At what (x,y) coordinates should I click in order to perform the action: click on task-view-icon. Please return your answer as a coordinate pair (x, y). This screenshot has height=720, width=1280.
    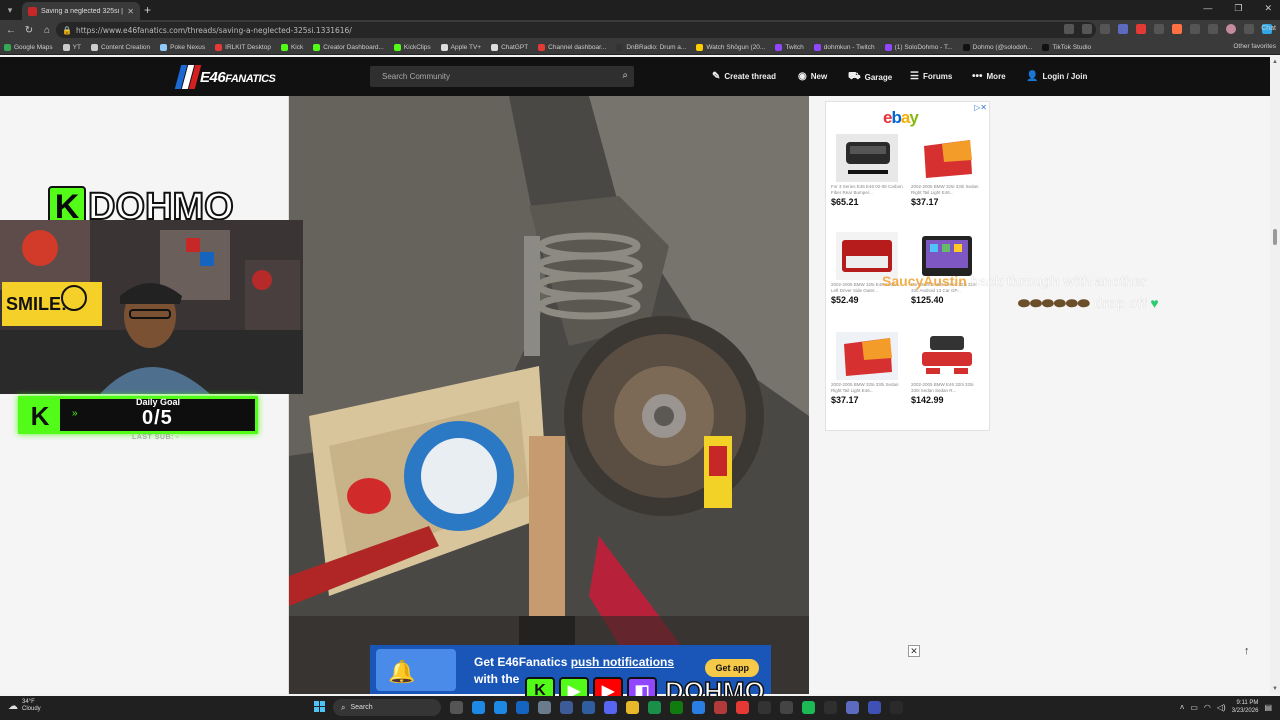
    Looking at the image, I should click on (456, 707).